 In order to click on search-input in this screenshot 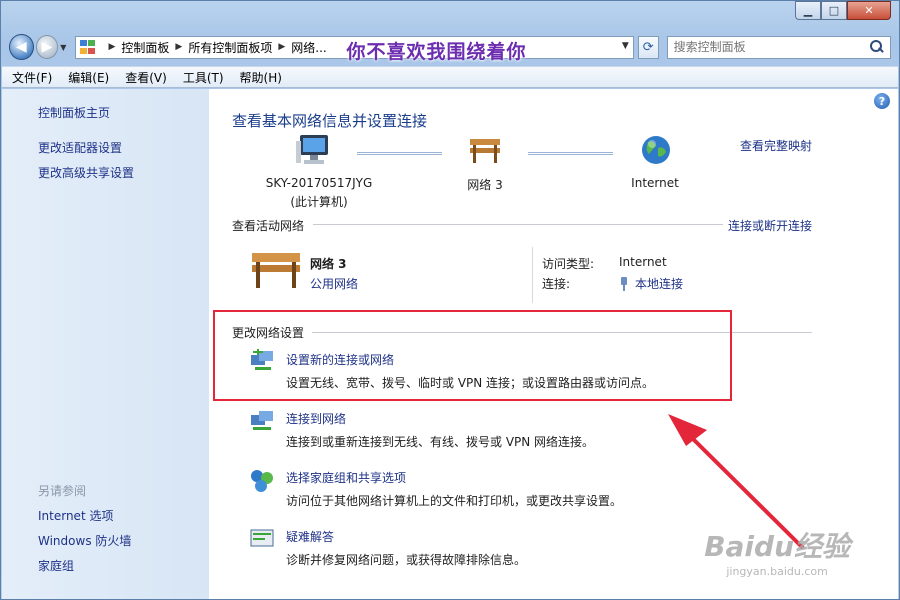, I will do `click(771, 47)`.